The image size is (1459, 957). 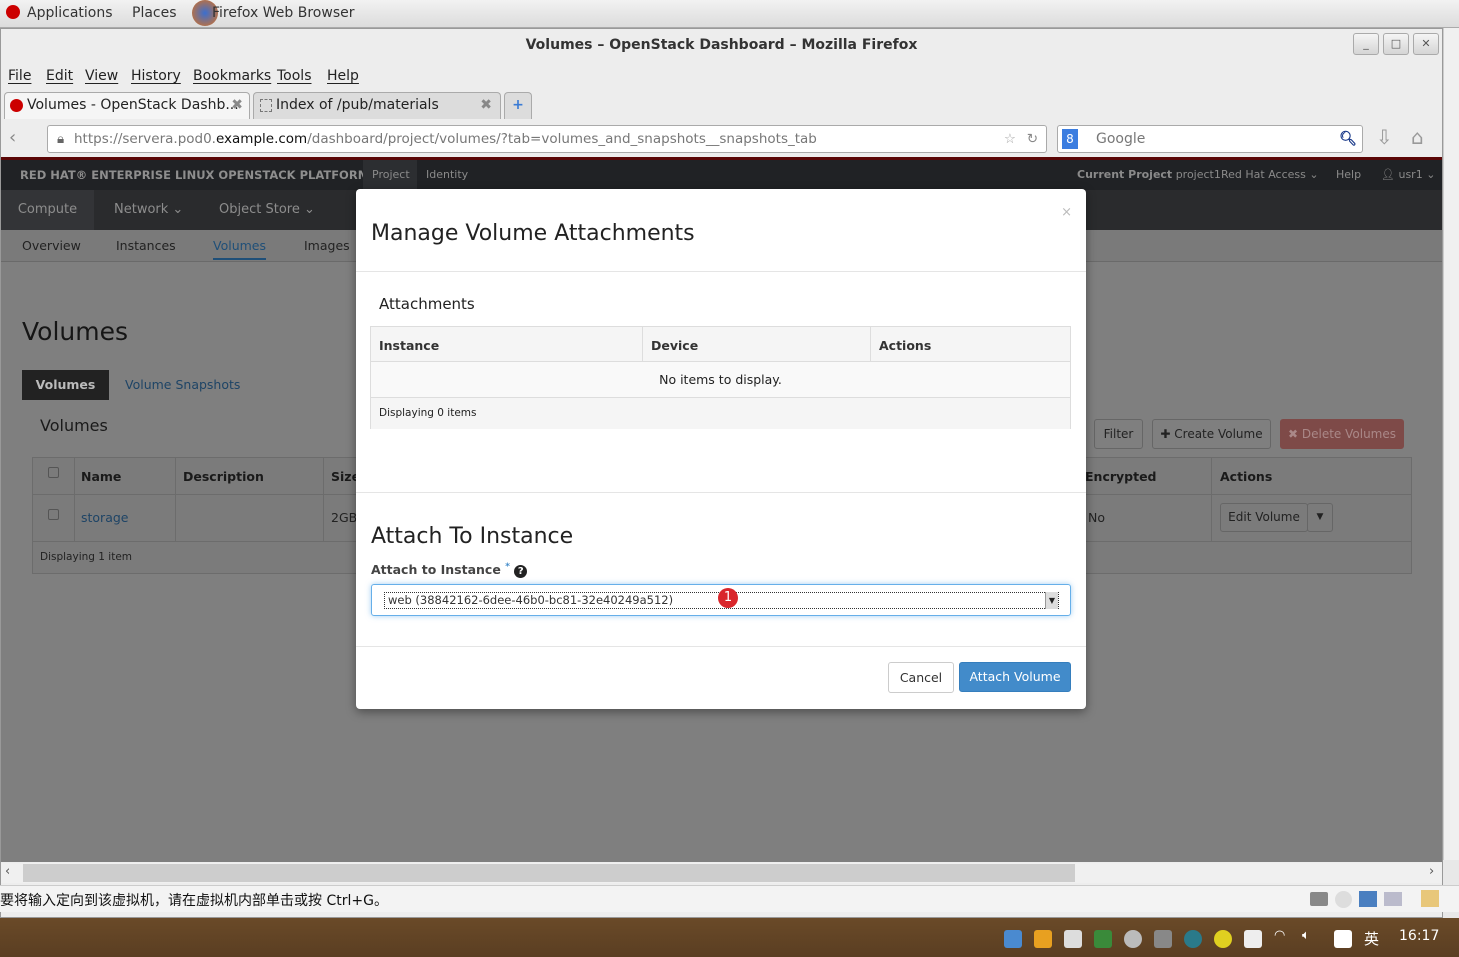 I want to click on volume-name-link: storage, so click(x=105, y=517).